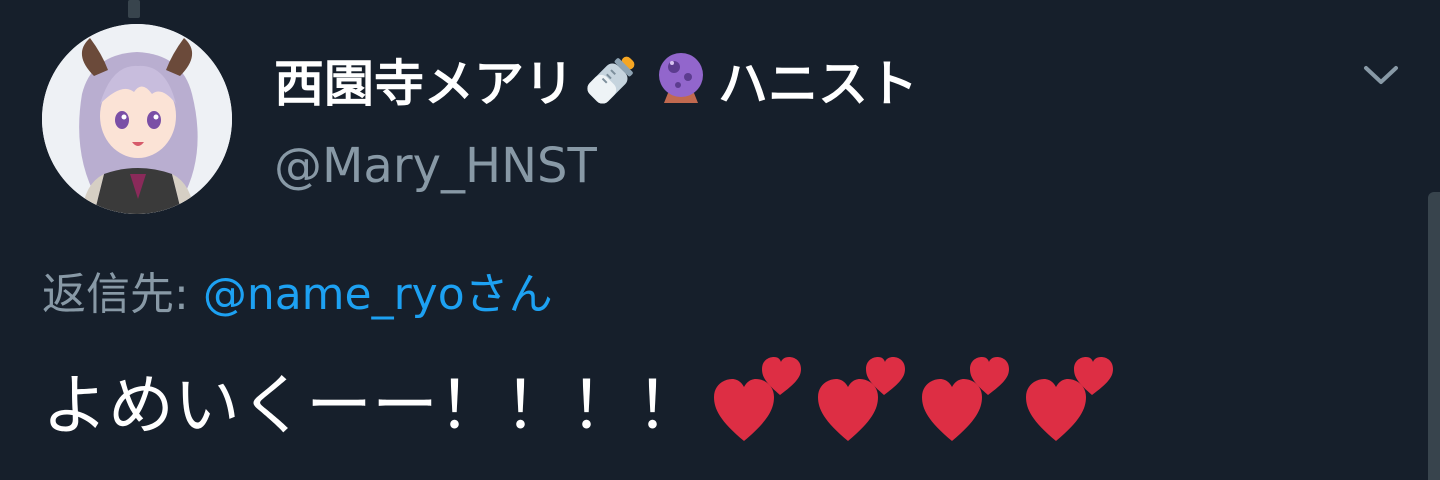 The height and width of the screenshot is (480, 1440). I want to click on reply-to-link: @name_ryoさん, so click(378, 294).